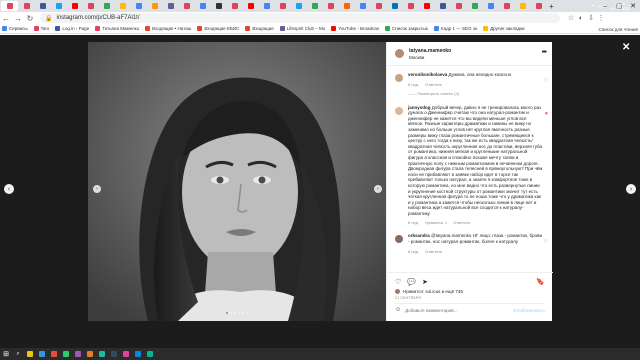 Image resolution: width=640 pixels, height=360 pixels. Describe the element at coordinates (455, 28) in the screenshot. I see `bookmark-item: Кадр 1 — SEO эк` at that location.